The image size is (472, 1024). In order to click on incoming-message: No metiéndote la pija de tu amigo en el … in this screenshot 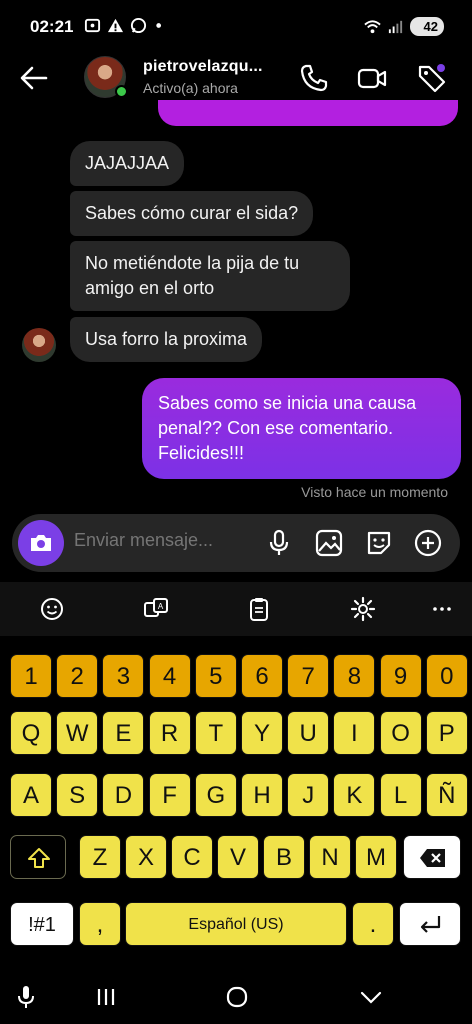, I will do `click(210, 276)`.